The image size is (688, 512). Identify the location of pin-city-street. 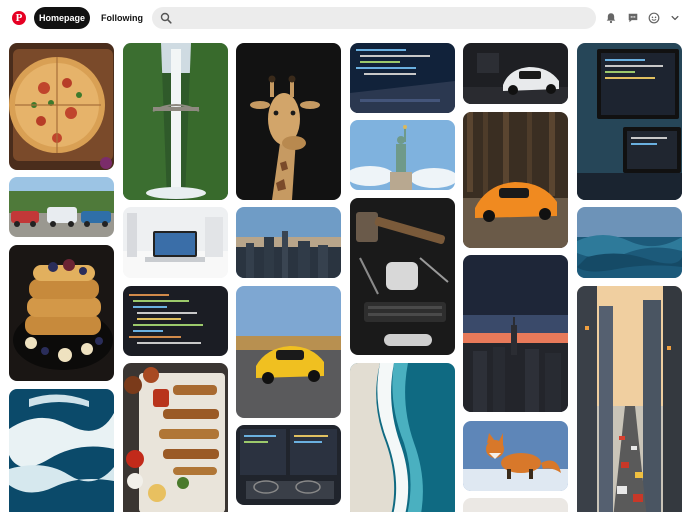
(629, 399).